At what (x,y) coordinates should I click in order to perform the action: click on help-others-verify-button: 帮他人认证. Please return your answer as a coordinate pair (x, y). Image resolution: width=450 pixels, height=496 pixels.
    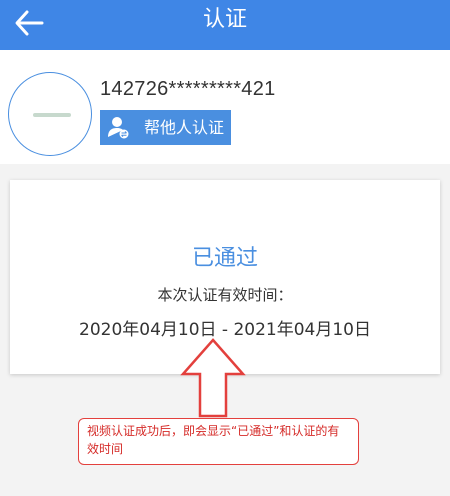
    Looking at the image, I should click on (165, 127).